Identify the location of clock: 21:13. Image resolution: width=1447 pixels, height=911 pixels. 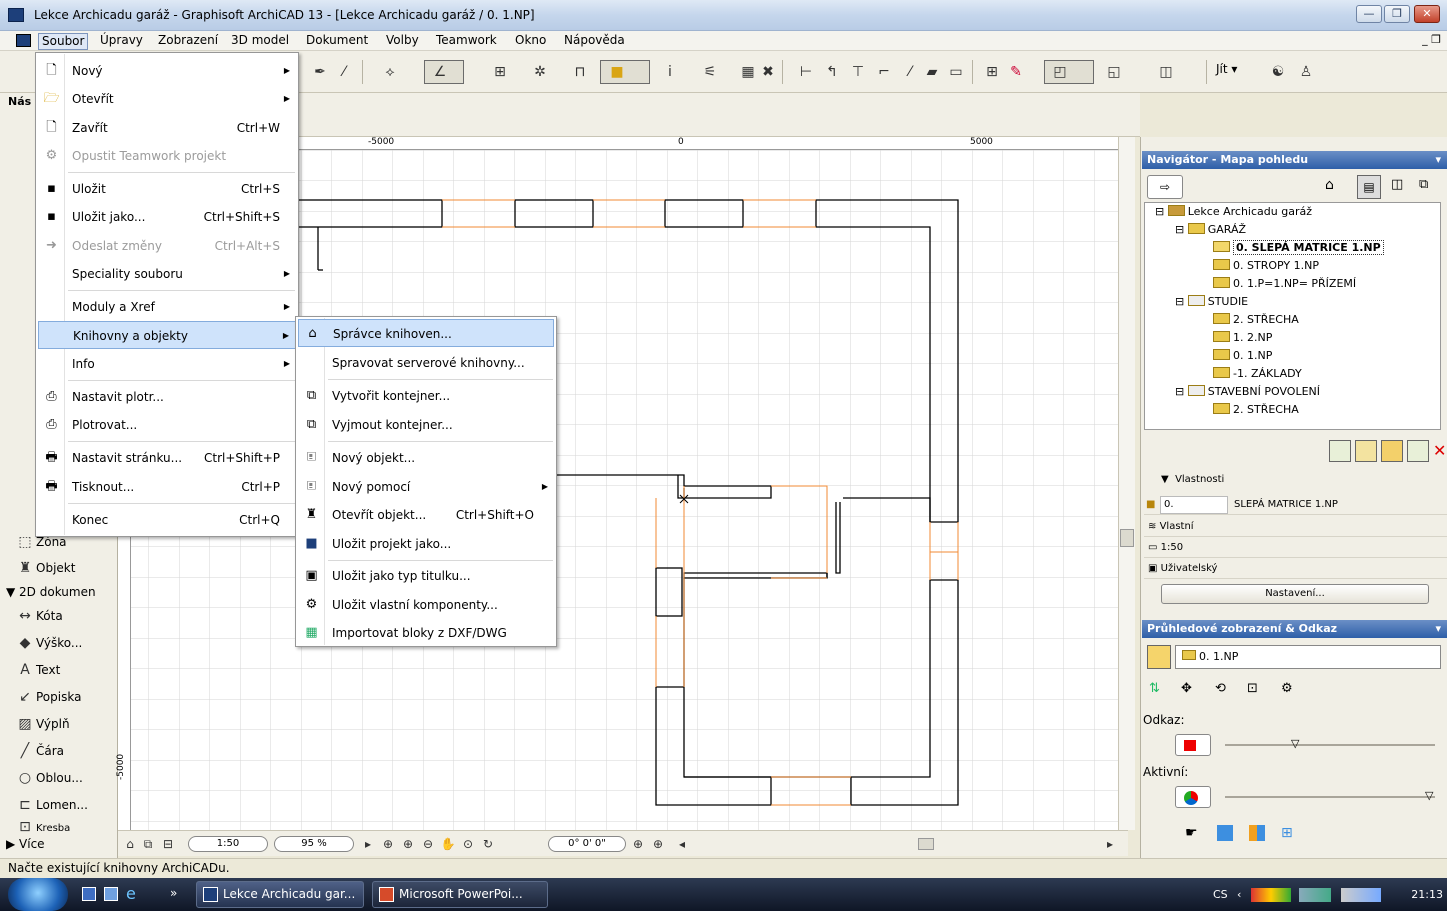
(1427, 894).